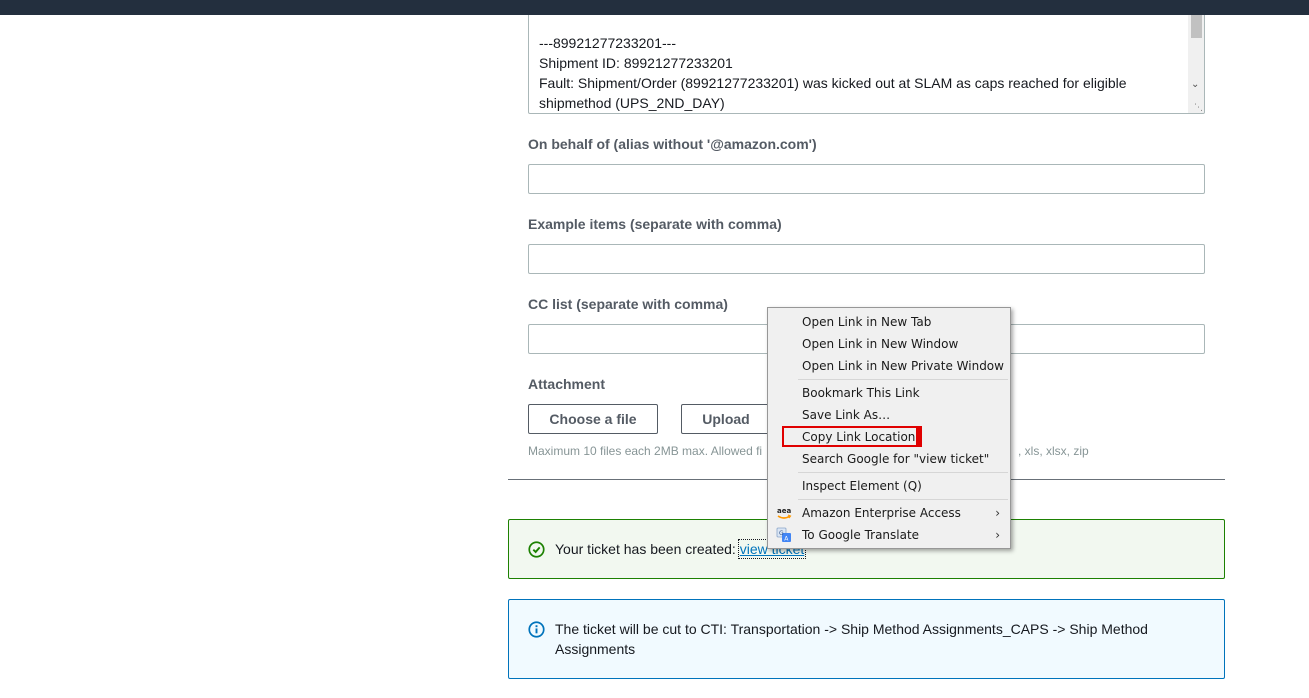  Describe the element at coordinates (654, 7) in the screenshot. I see `top-navigation-bar` at that location.